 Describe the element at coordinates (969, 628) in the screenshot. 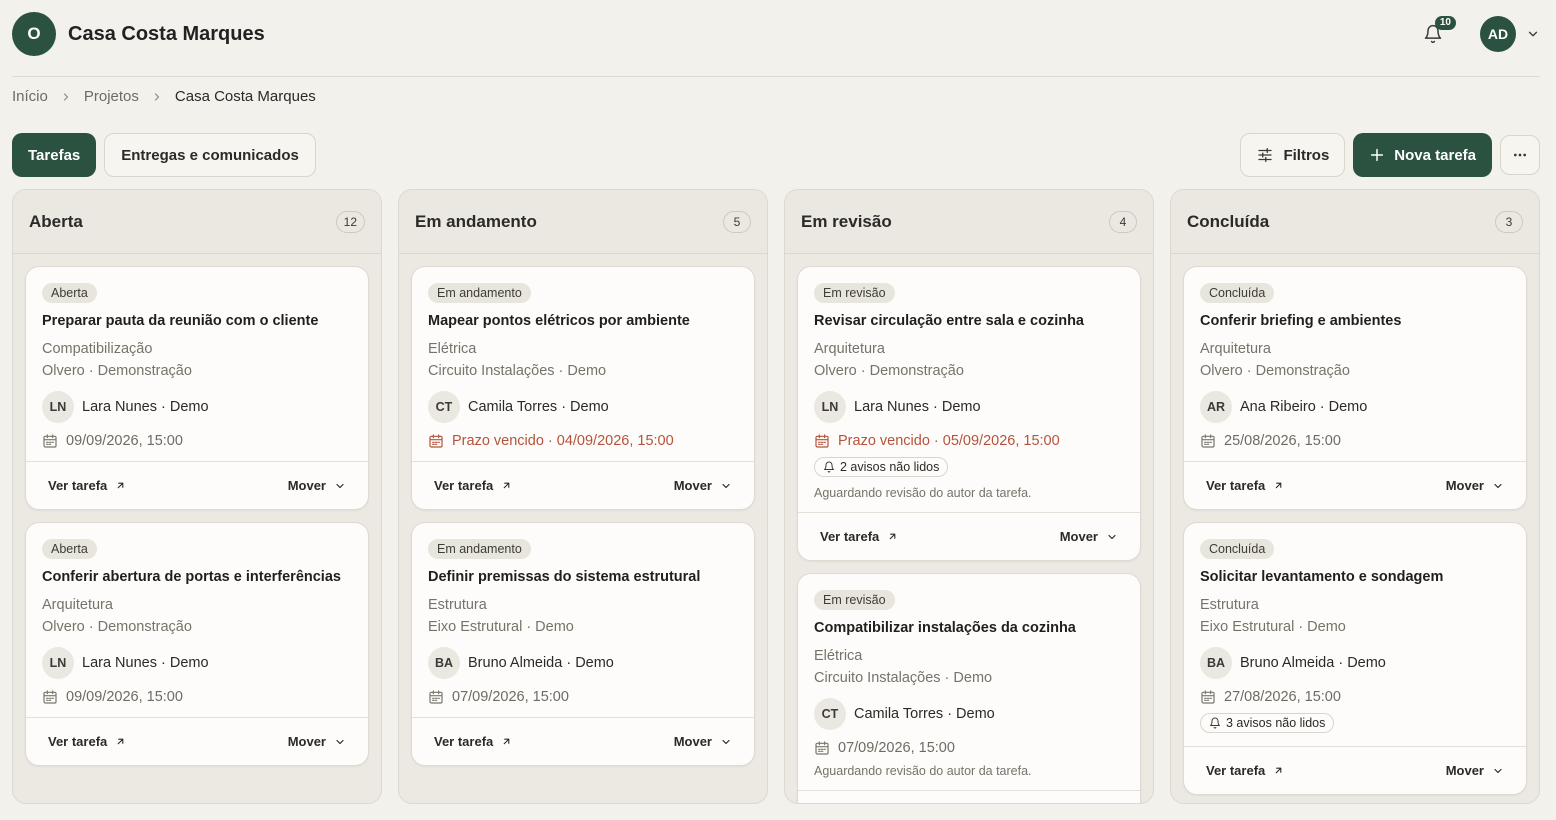

I see `task-title: Compatibilizar instalações da cozinha` at that location.